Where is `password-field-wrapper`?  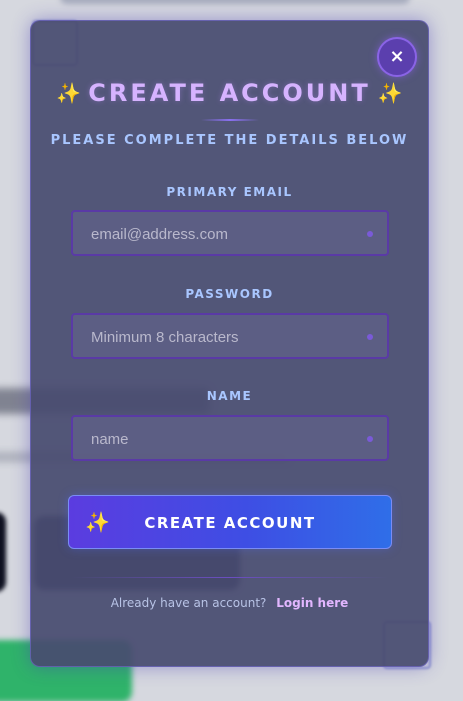
password-field-wrapper is located at coordinates (230, 336).